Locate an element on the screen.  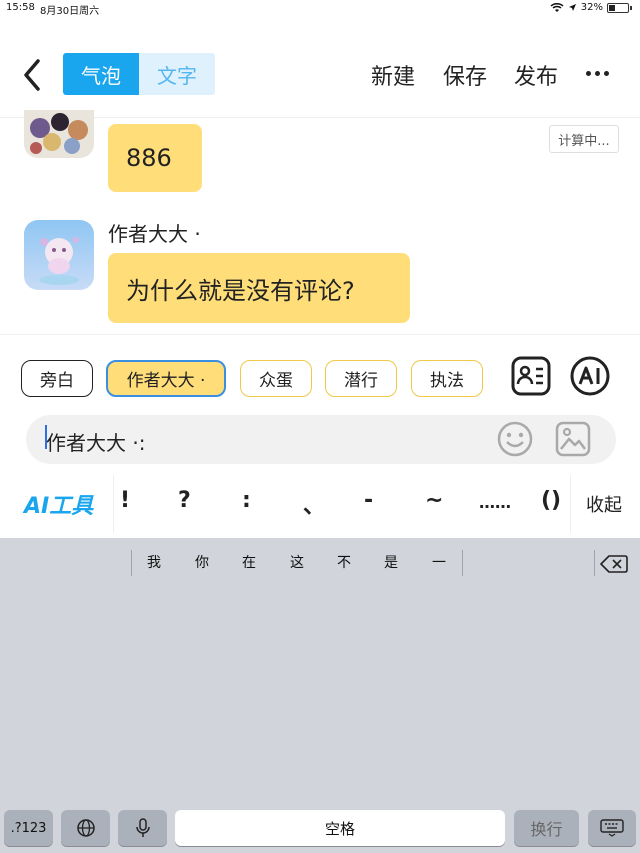
suggestion-bar: 我 你 在 这 不 是 一 is located at coordinates (320, 561).